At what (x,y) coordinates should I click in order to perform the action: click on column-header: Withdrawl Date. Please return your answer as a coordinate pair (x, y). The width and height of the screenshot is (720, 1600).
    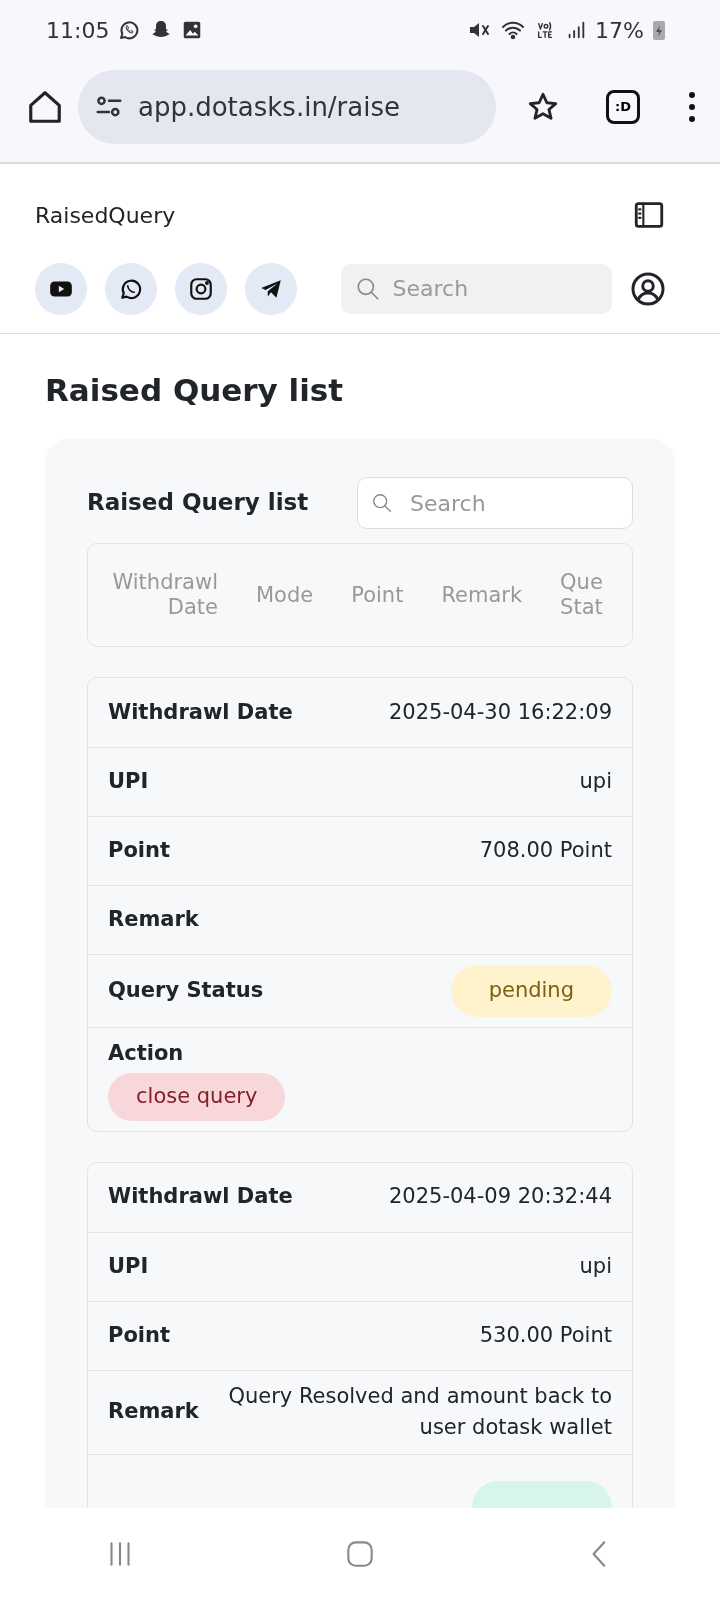
    Looking at the image, I should click on (164, 595).